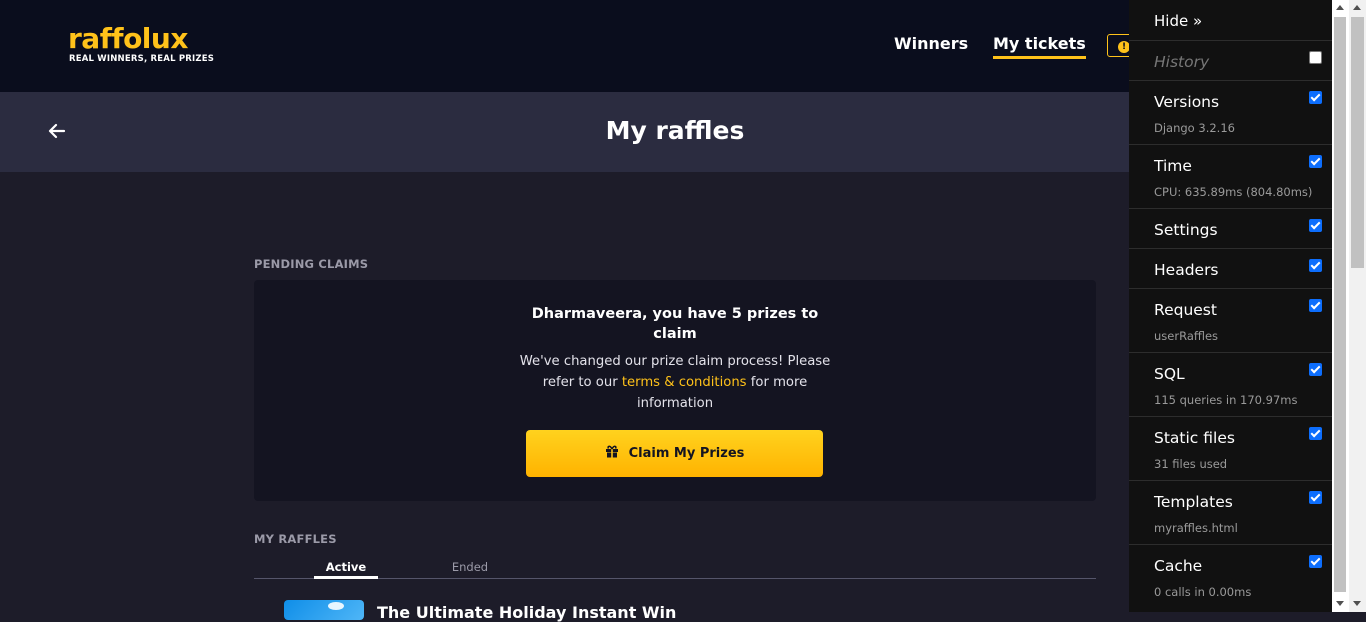  I want to click on pending-claims-label: PENDING CLAIMS, so click(311, 264).